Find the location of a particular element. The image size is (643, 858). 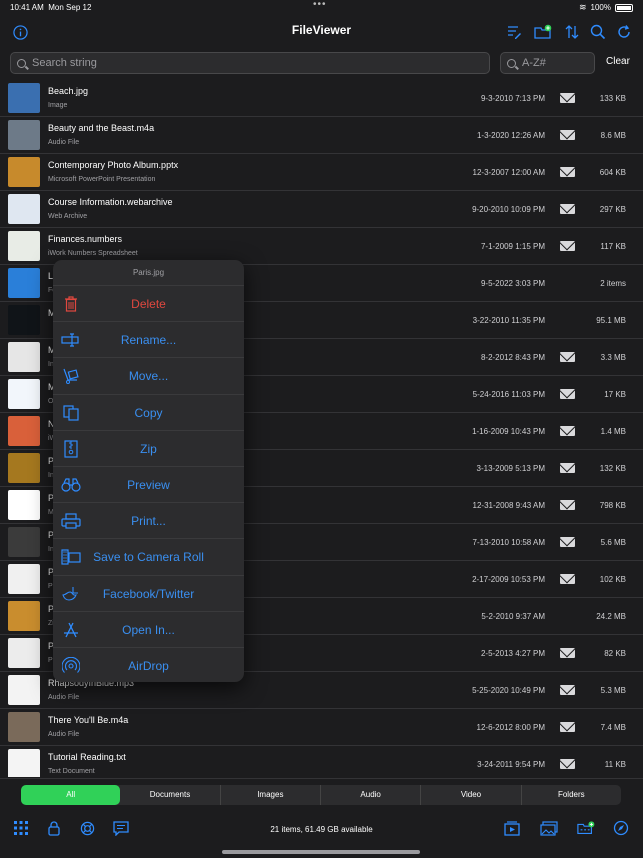

sort-input is located at coordinates (558, 63).